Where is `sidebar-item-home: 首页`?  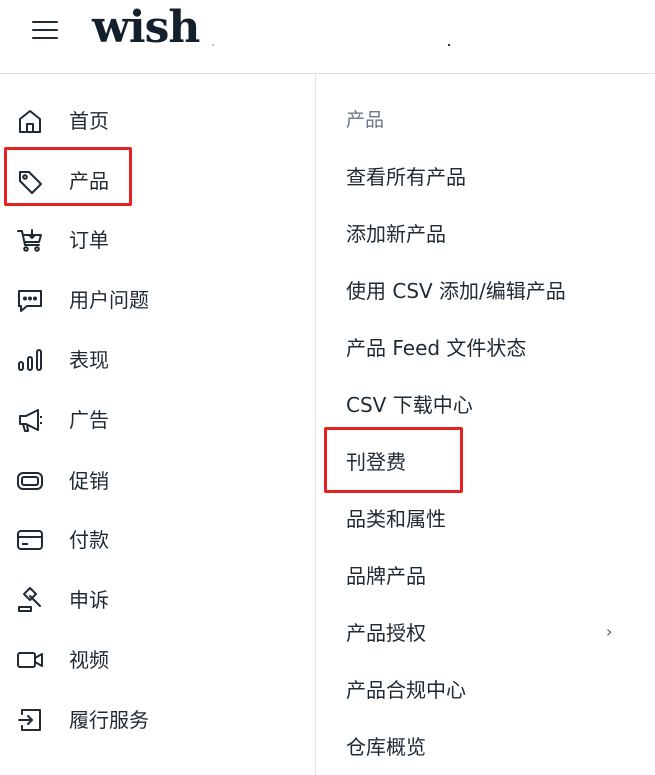
sidebar-item-home: 首页 is located at coordinates (157, 121).